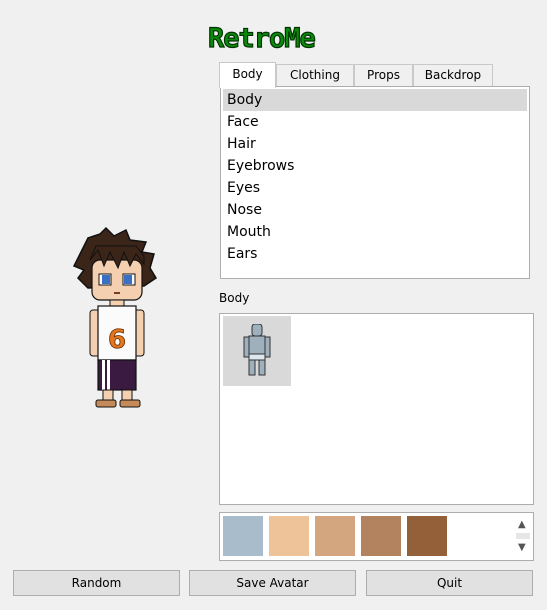 Image resolution: width=547 pixels, height=610 pixels. Describe the element at coordinates (522, 525) in the screenshot. I see `scroll-up-icon: ▲` at that location.